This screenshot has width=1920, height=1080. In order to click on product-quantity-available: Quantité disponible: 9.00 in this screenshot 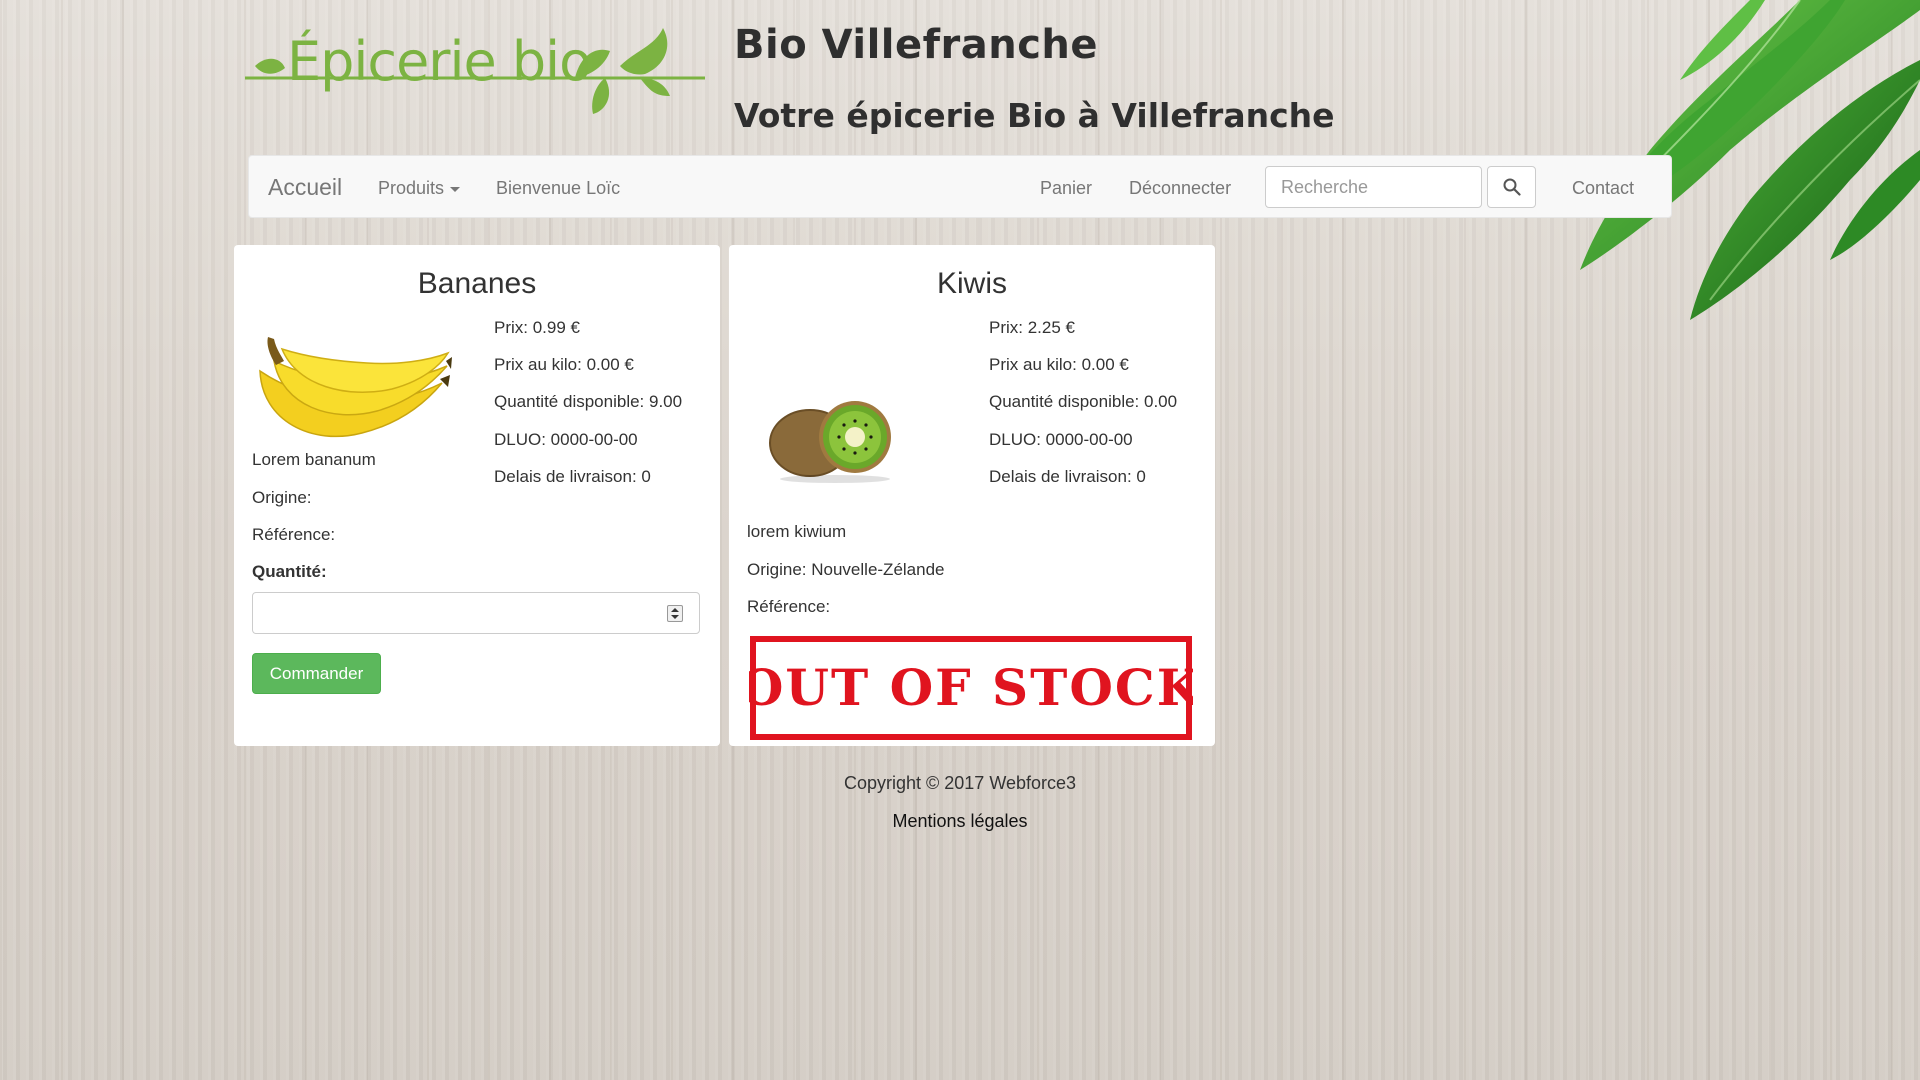, I will do `click(588, 401)`.